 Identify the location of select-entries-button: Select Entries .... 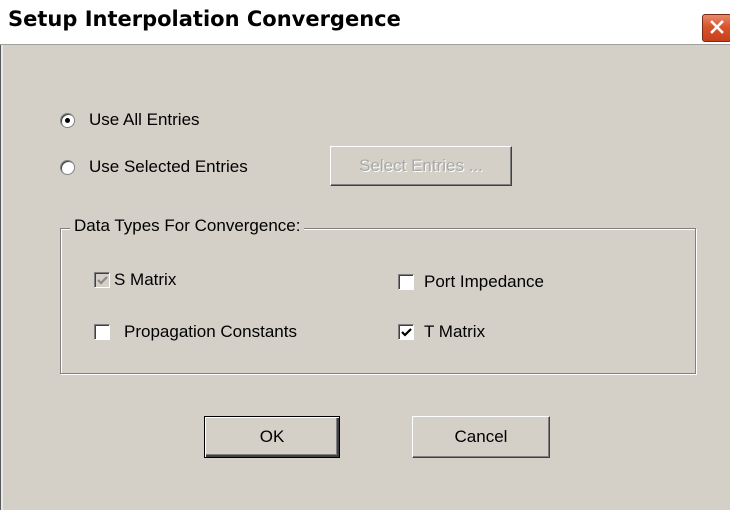
(421, 166).